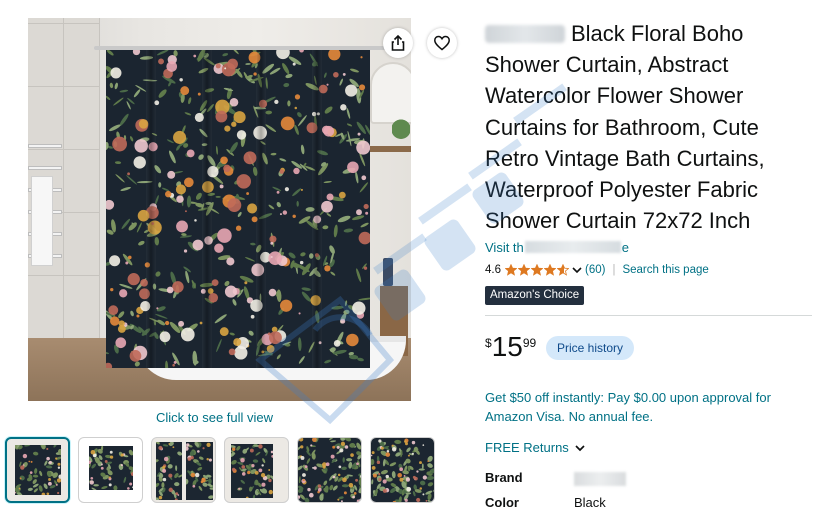 The height and width of the screenshot is (508, 820). I want to click on full-view-link: Click to see full view, so click(214, 417).